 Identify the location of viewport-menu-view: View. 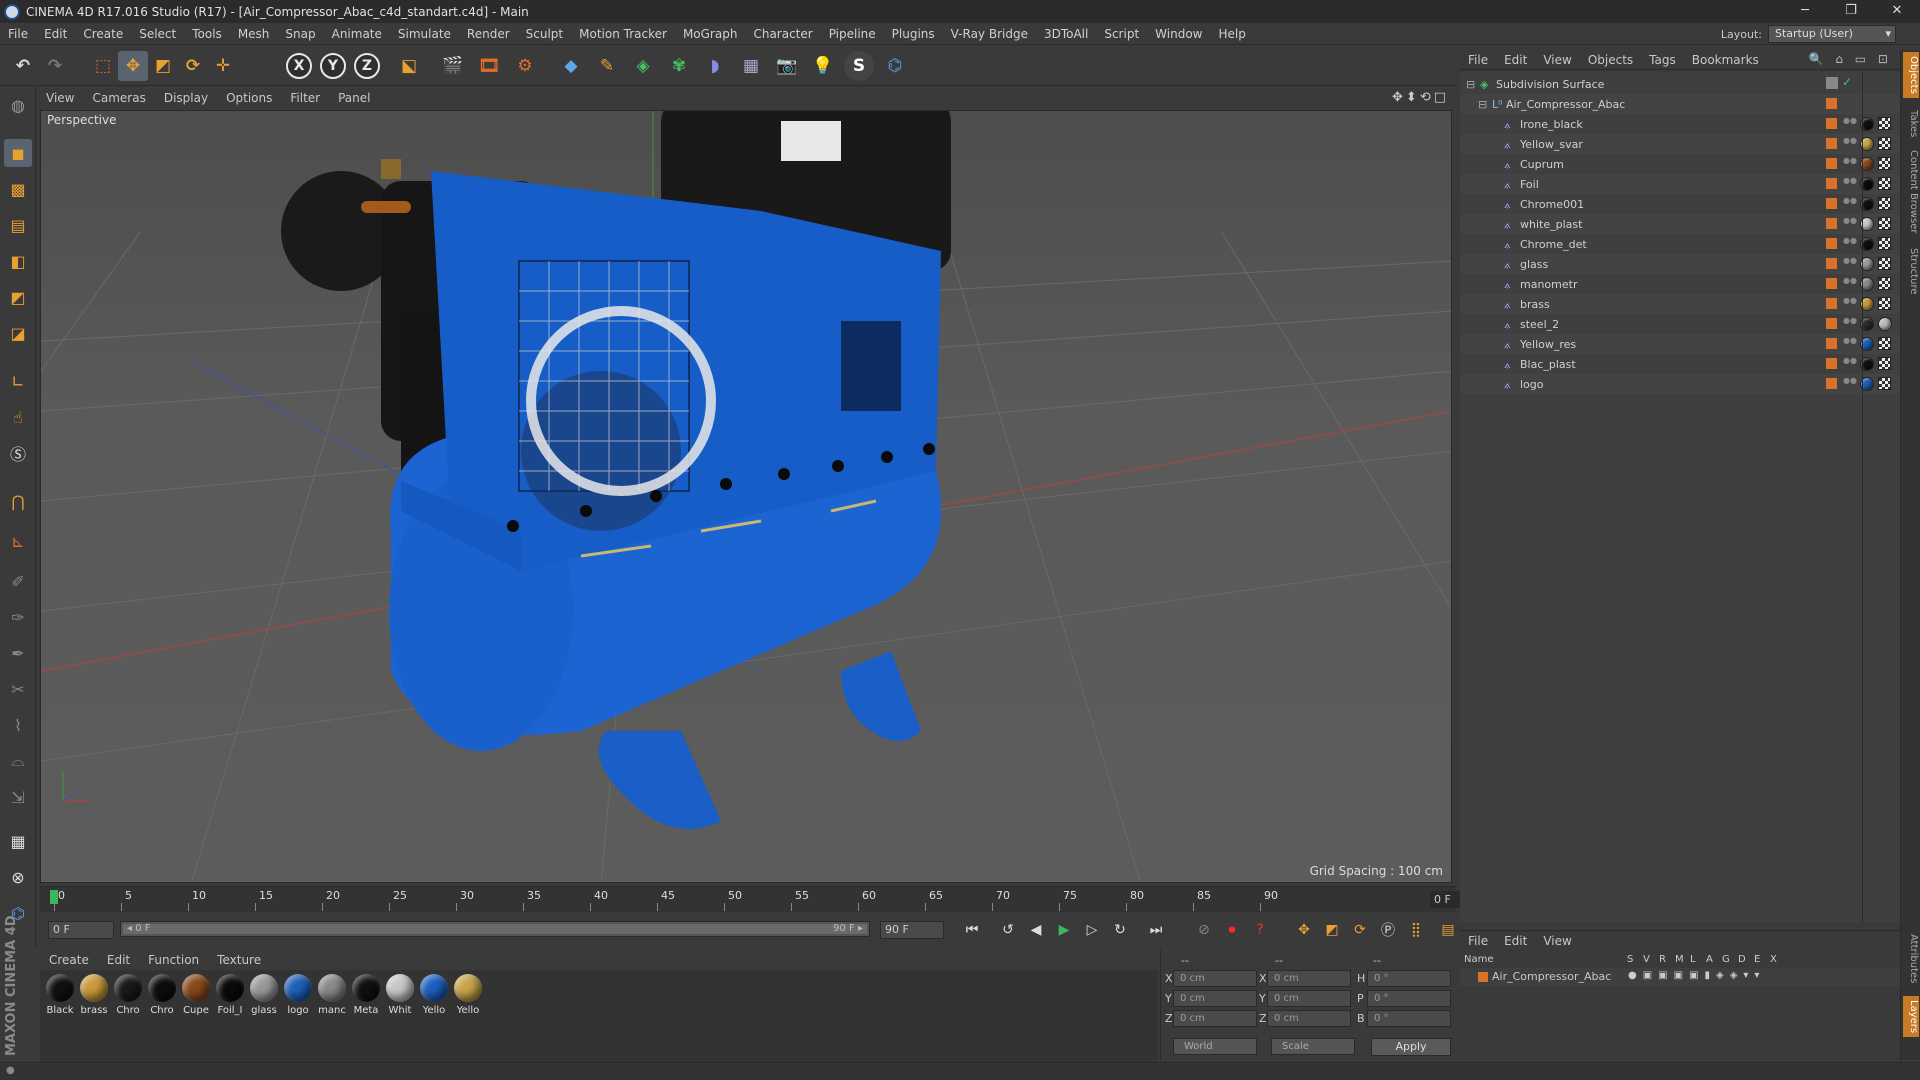
(60, 98).